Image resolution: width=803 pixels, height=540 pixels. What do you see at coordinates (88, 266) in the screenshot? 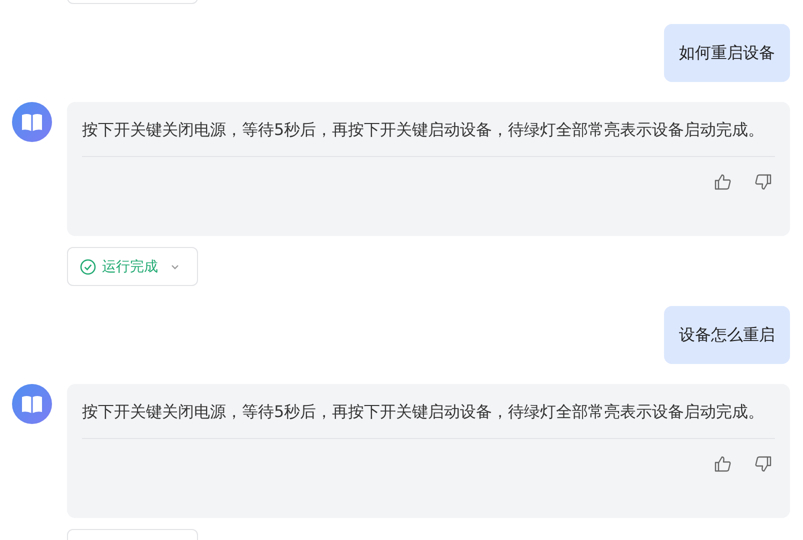
I see `check-circle-icon` at bounding box center [88, 266].